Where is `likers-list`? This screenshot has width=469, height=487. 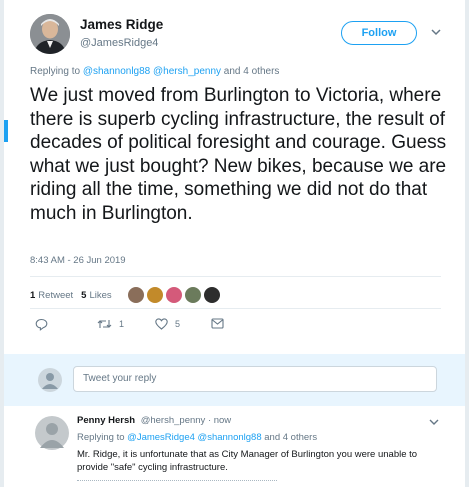 likers-list is located at coordinates (175, 295).